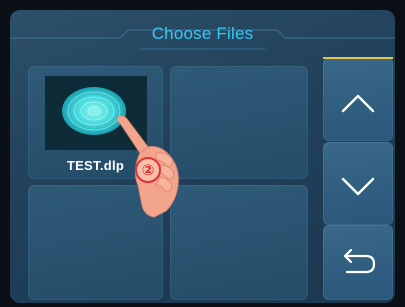 The width and height of the screenshot is (405, 307). I want to click on chevron-up-icon, so click(358, 103).